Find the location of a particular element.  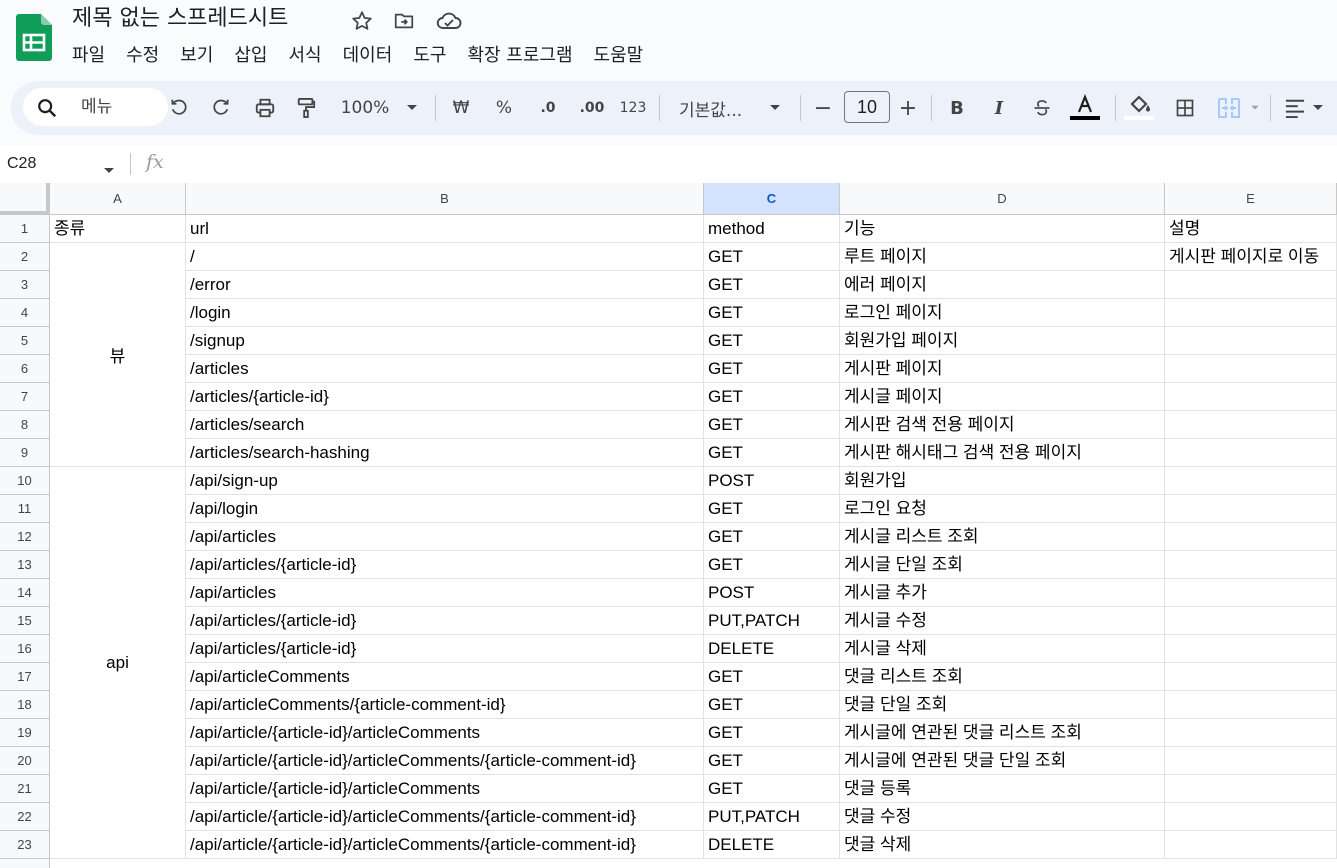

method-cell: PUT,PATCH is located at coordinates (772, 621).